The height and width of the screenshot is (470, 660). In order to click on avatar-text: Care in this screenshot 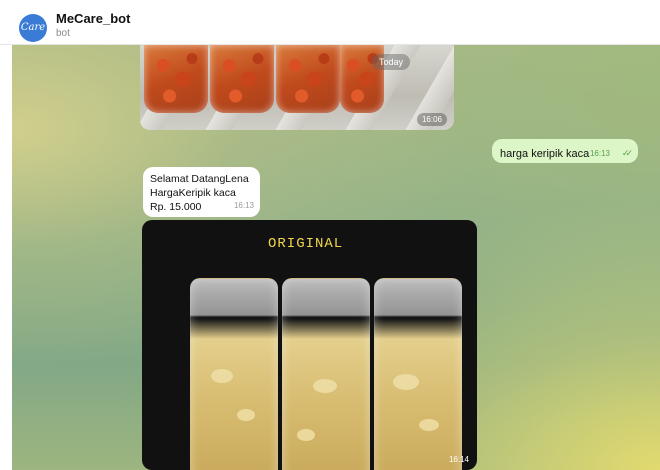, I will do `click(33, 27)`.